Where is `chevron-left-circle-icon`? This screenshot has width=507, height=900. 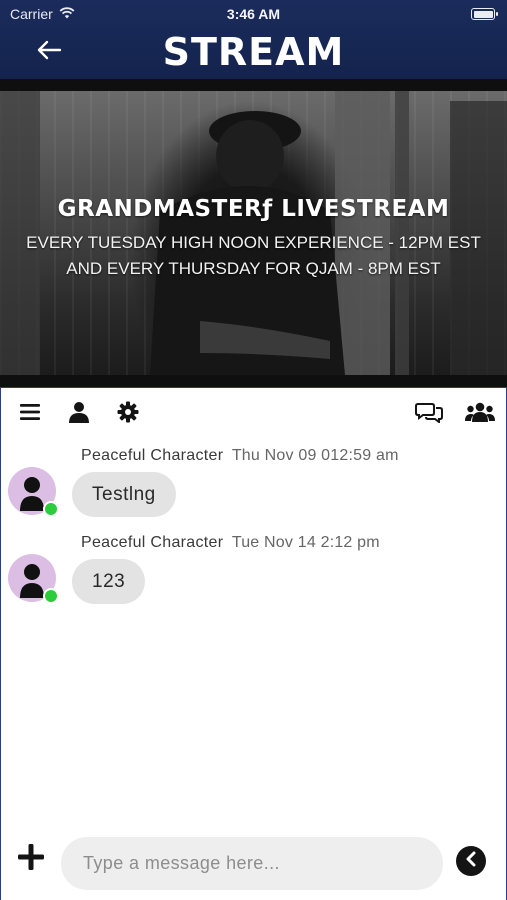
chevron-left-circle-icon is located at coordinates (471, 861).